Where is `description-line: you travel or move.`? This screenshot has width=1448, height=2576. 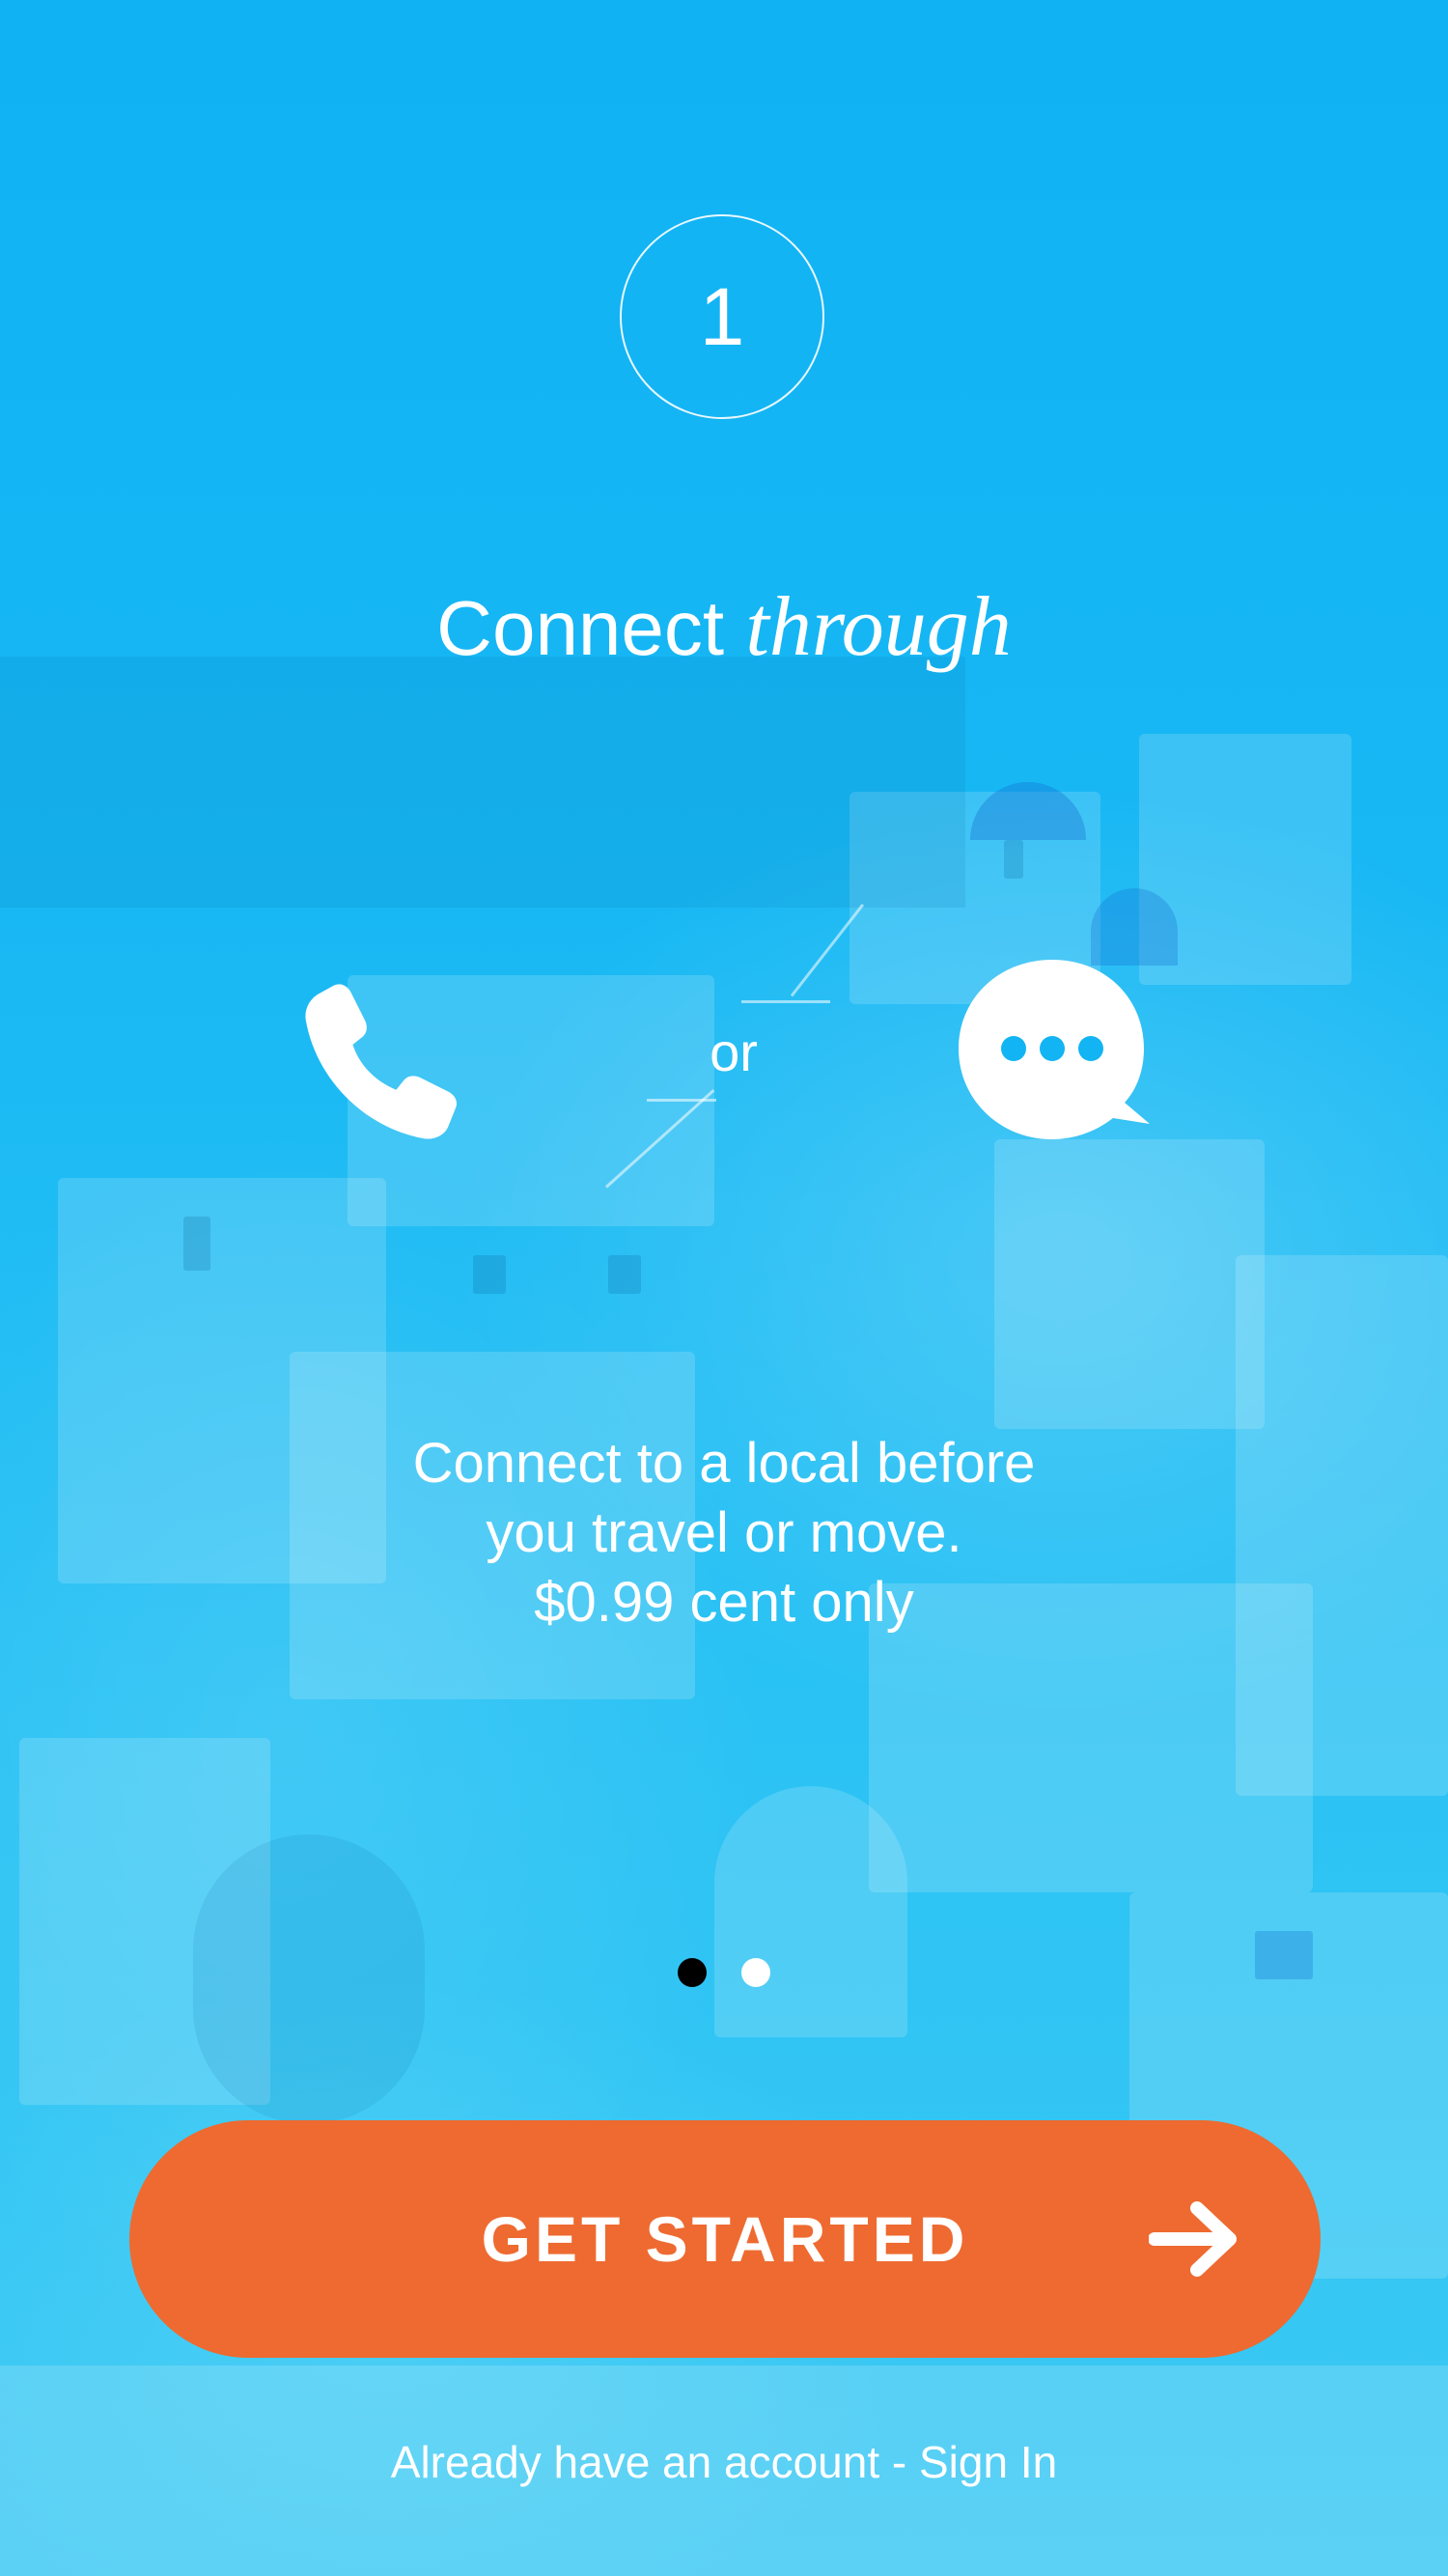 description-line: you travel or move. is located at coordinates (724, 1532).